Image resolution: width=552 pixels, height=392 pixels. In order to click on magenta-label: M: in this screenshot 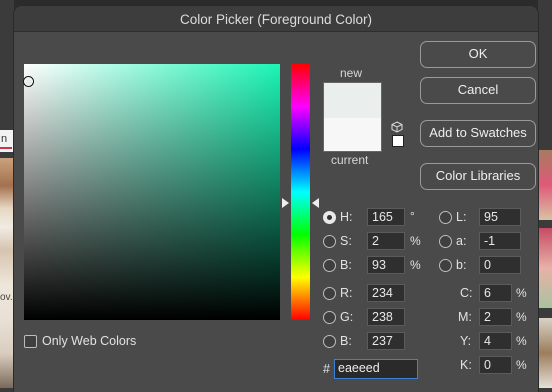, I will do `click(465, 317)`.